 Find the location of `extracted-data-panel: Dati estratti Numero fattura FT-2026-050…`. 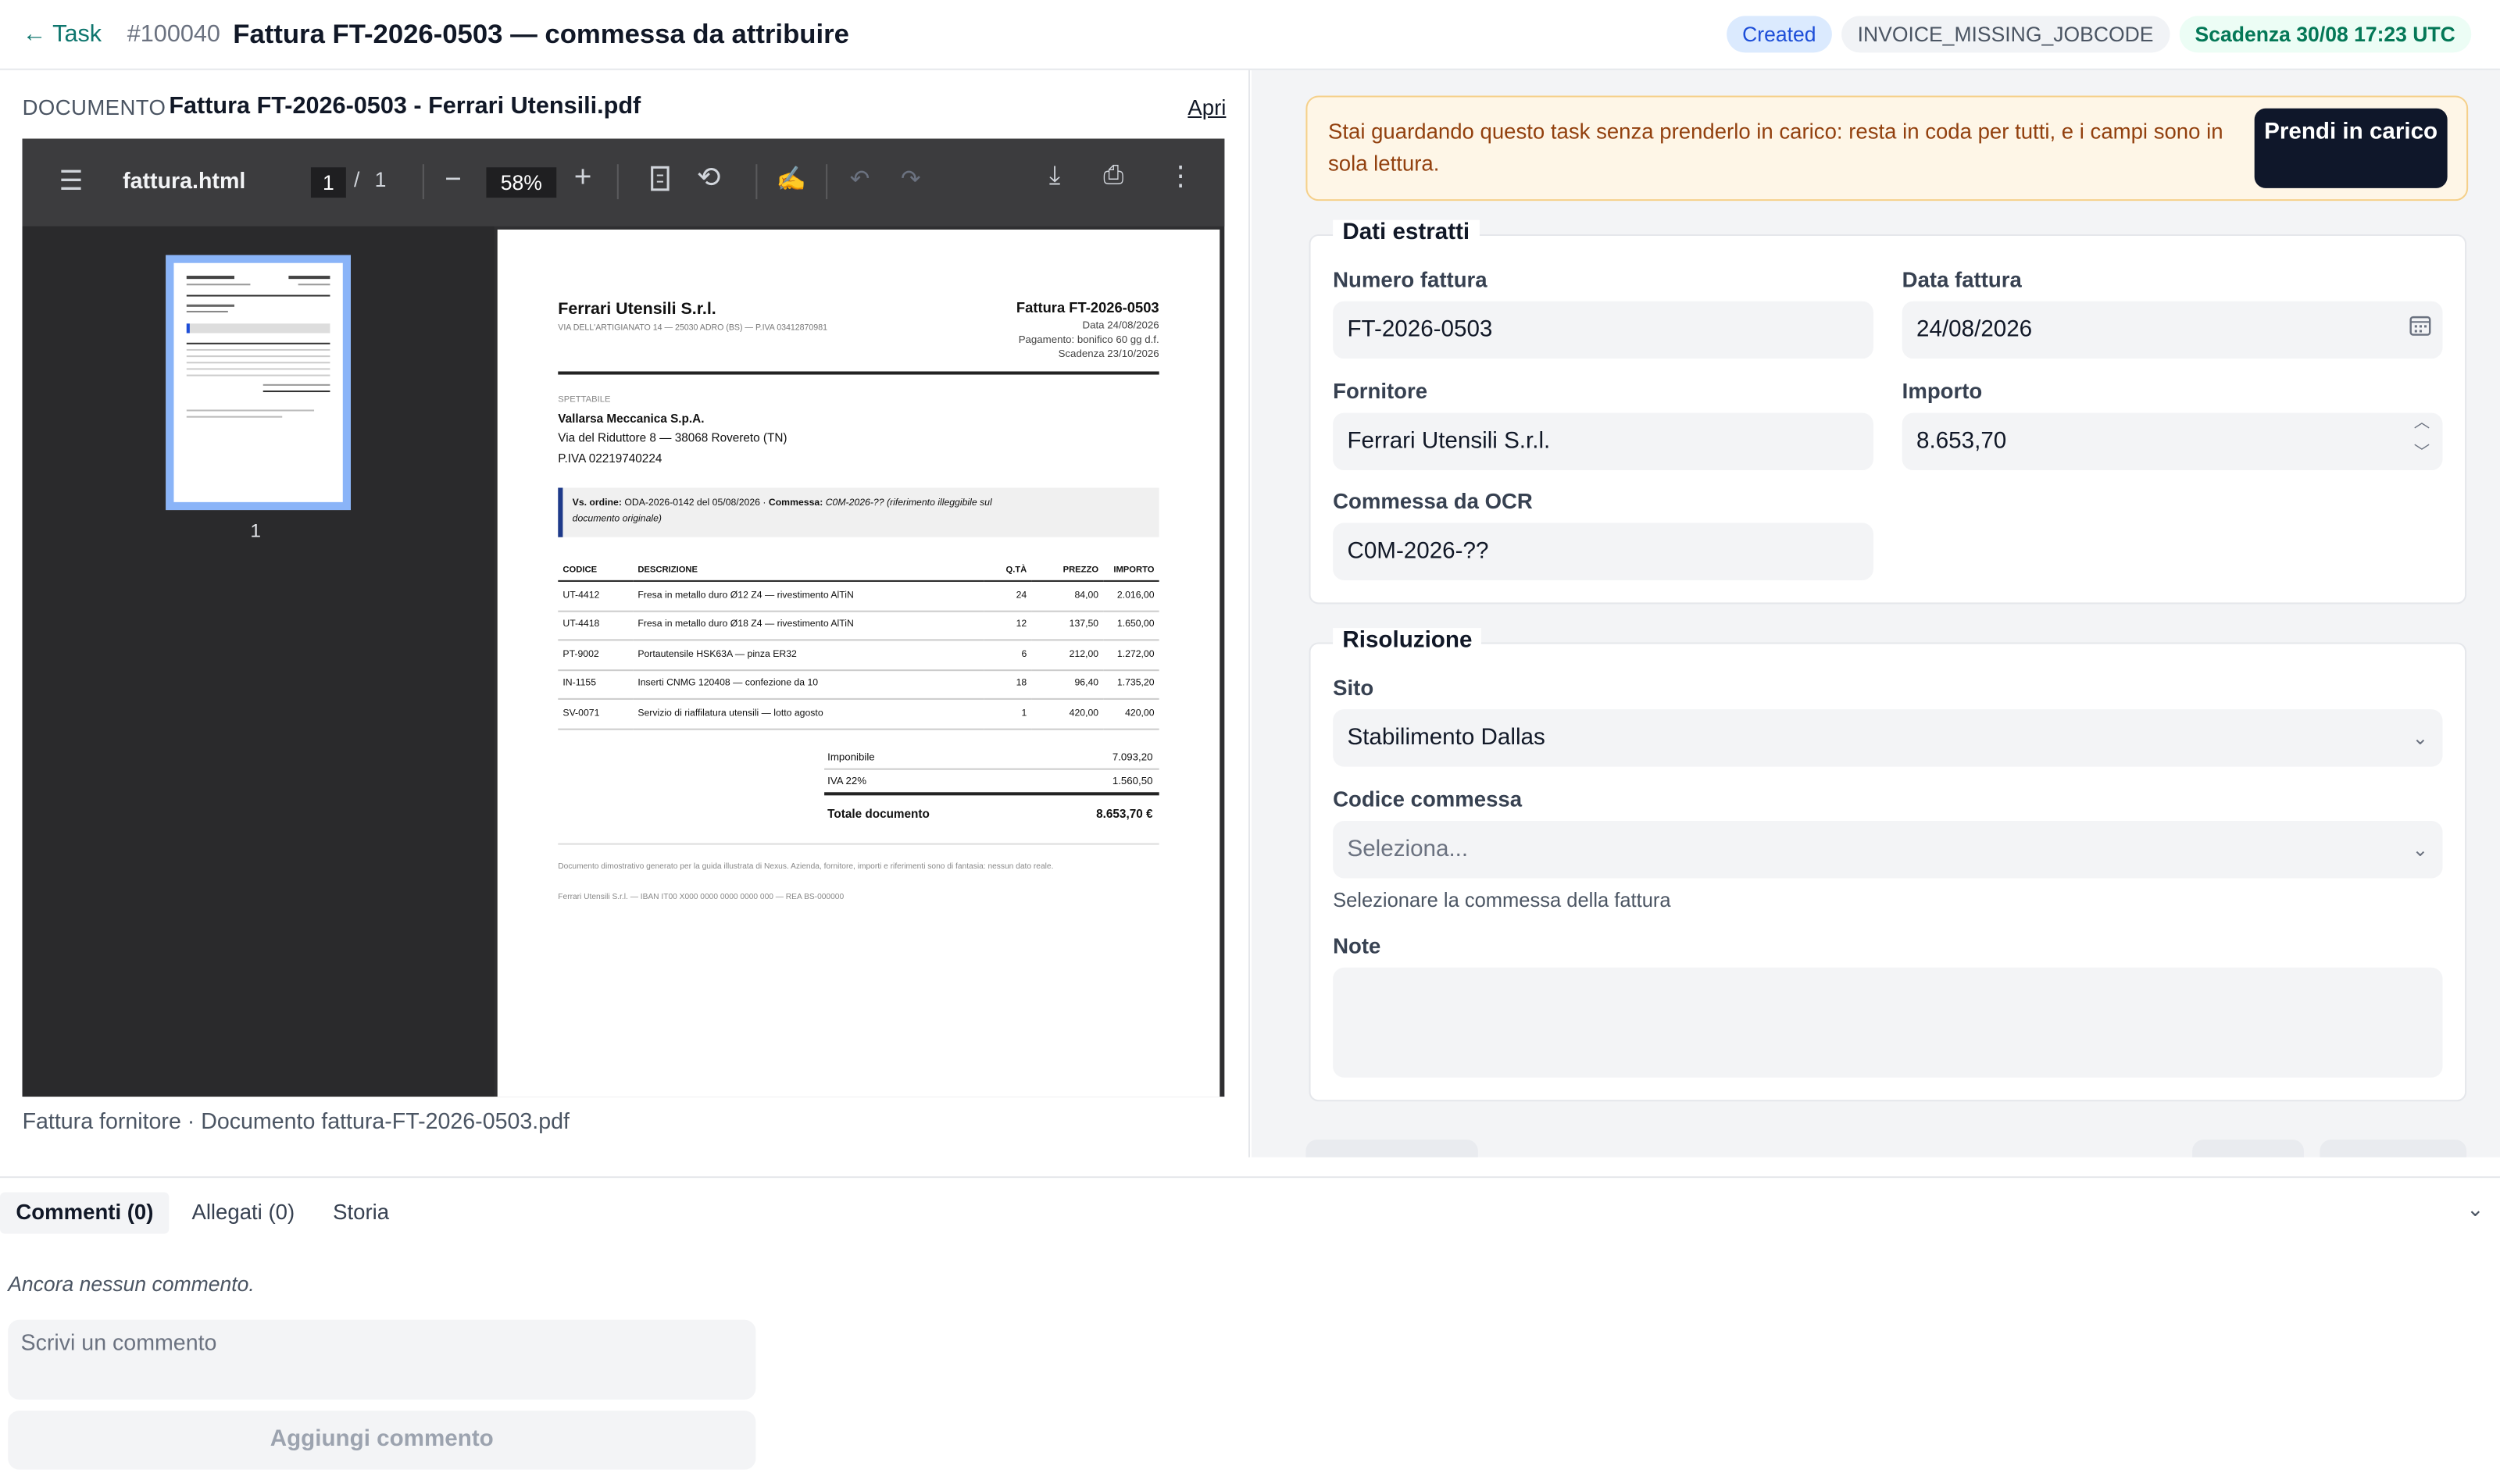

extracted-data-panel: Dati estratti Numero fattura FT-2026-050… is located at coordinates (1888, 412).